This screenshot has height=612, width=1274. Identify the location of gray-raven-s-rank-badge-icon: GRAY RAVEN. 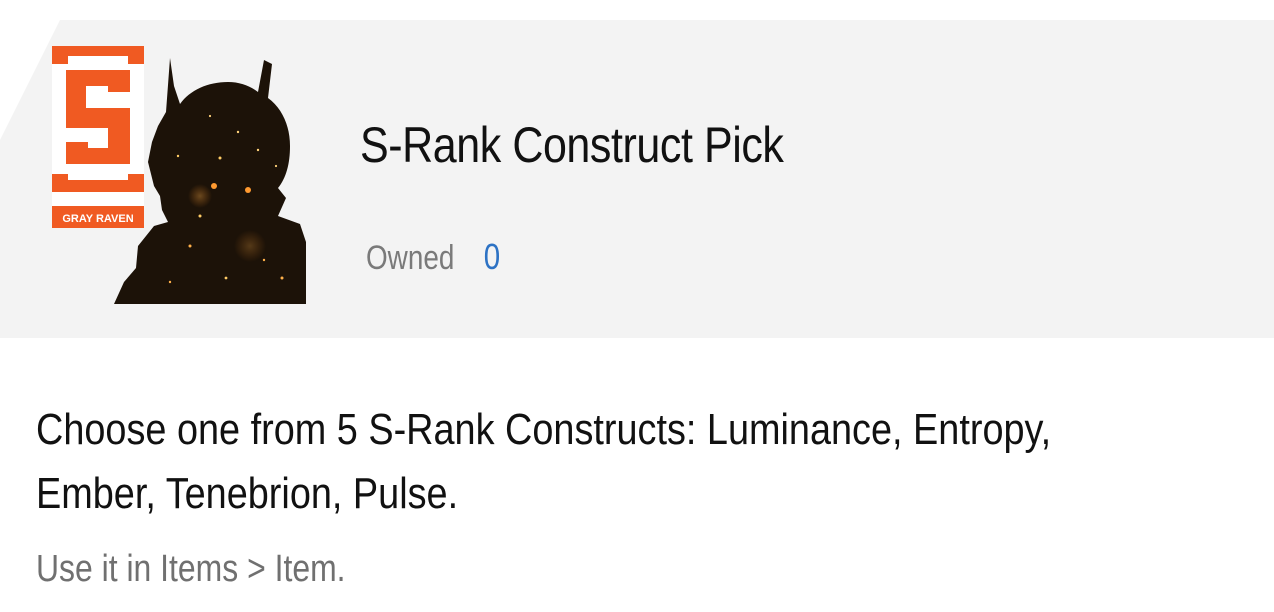
(98, 137).